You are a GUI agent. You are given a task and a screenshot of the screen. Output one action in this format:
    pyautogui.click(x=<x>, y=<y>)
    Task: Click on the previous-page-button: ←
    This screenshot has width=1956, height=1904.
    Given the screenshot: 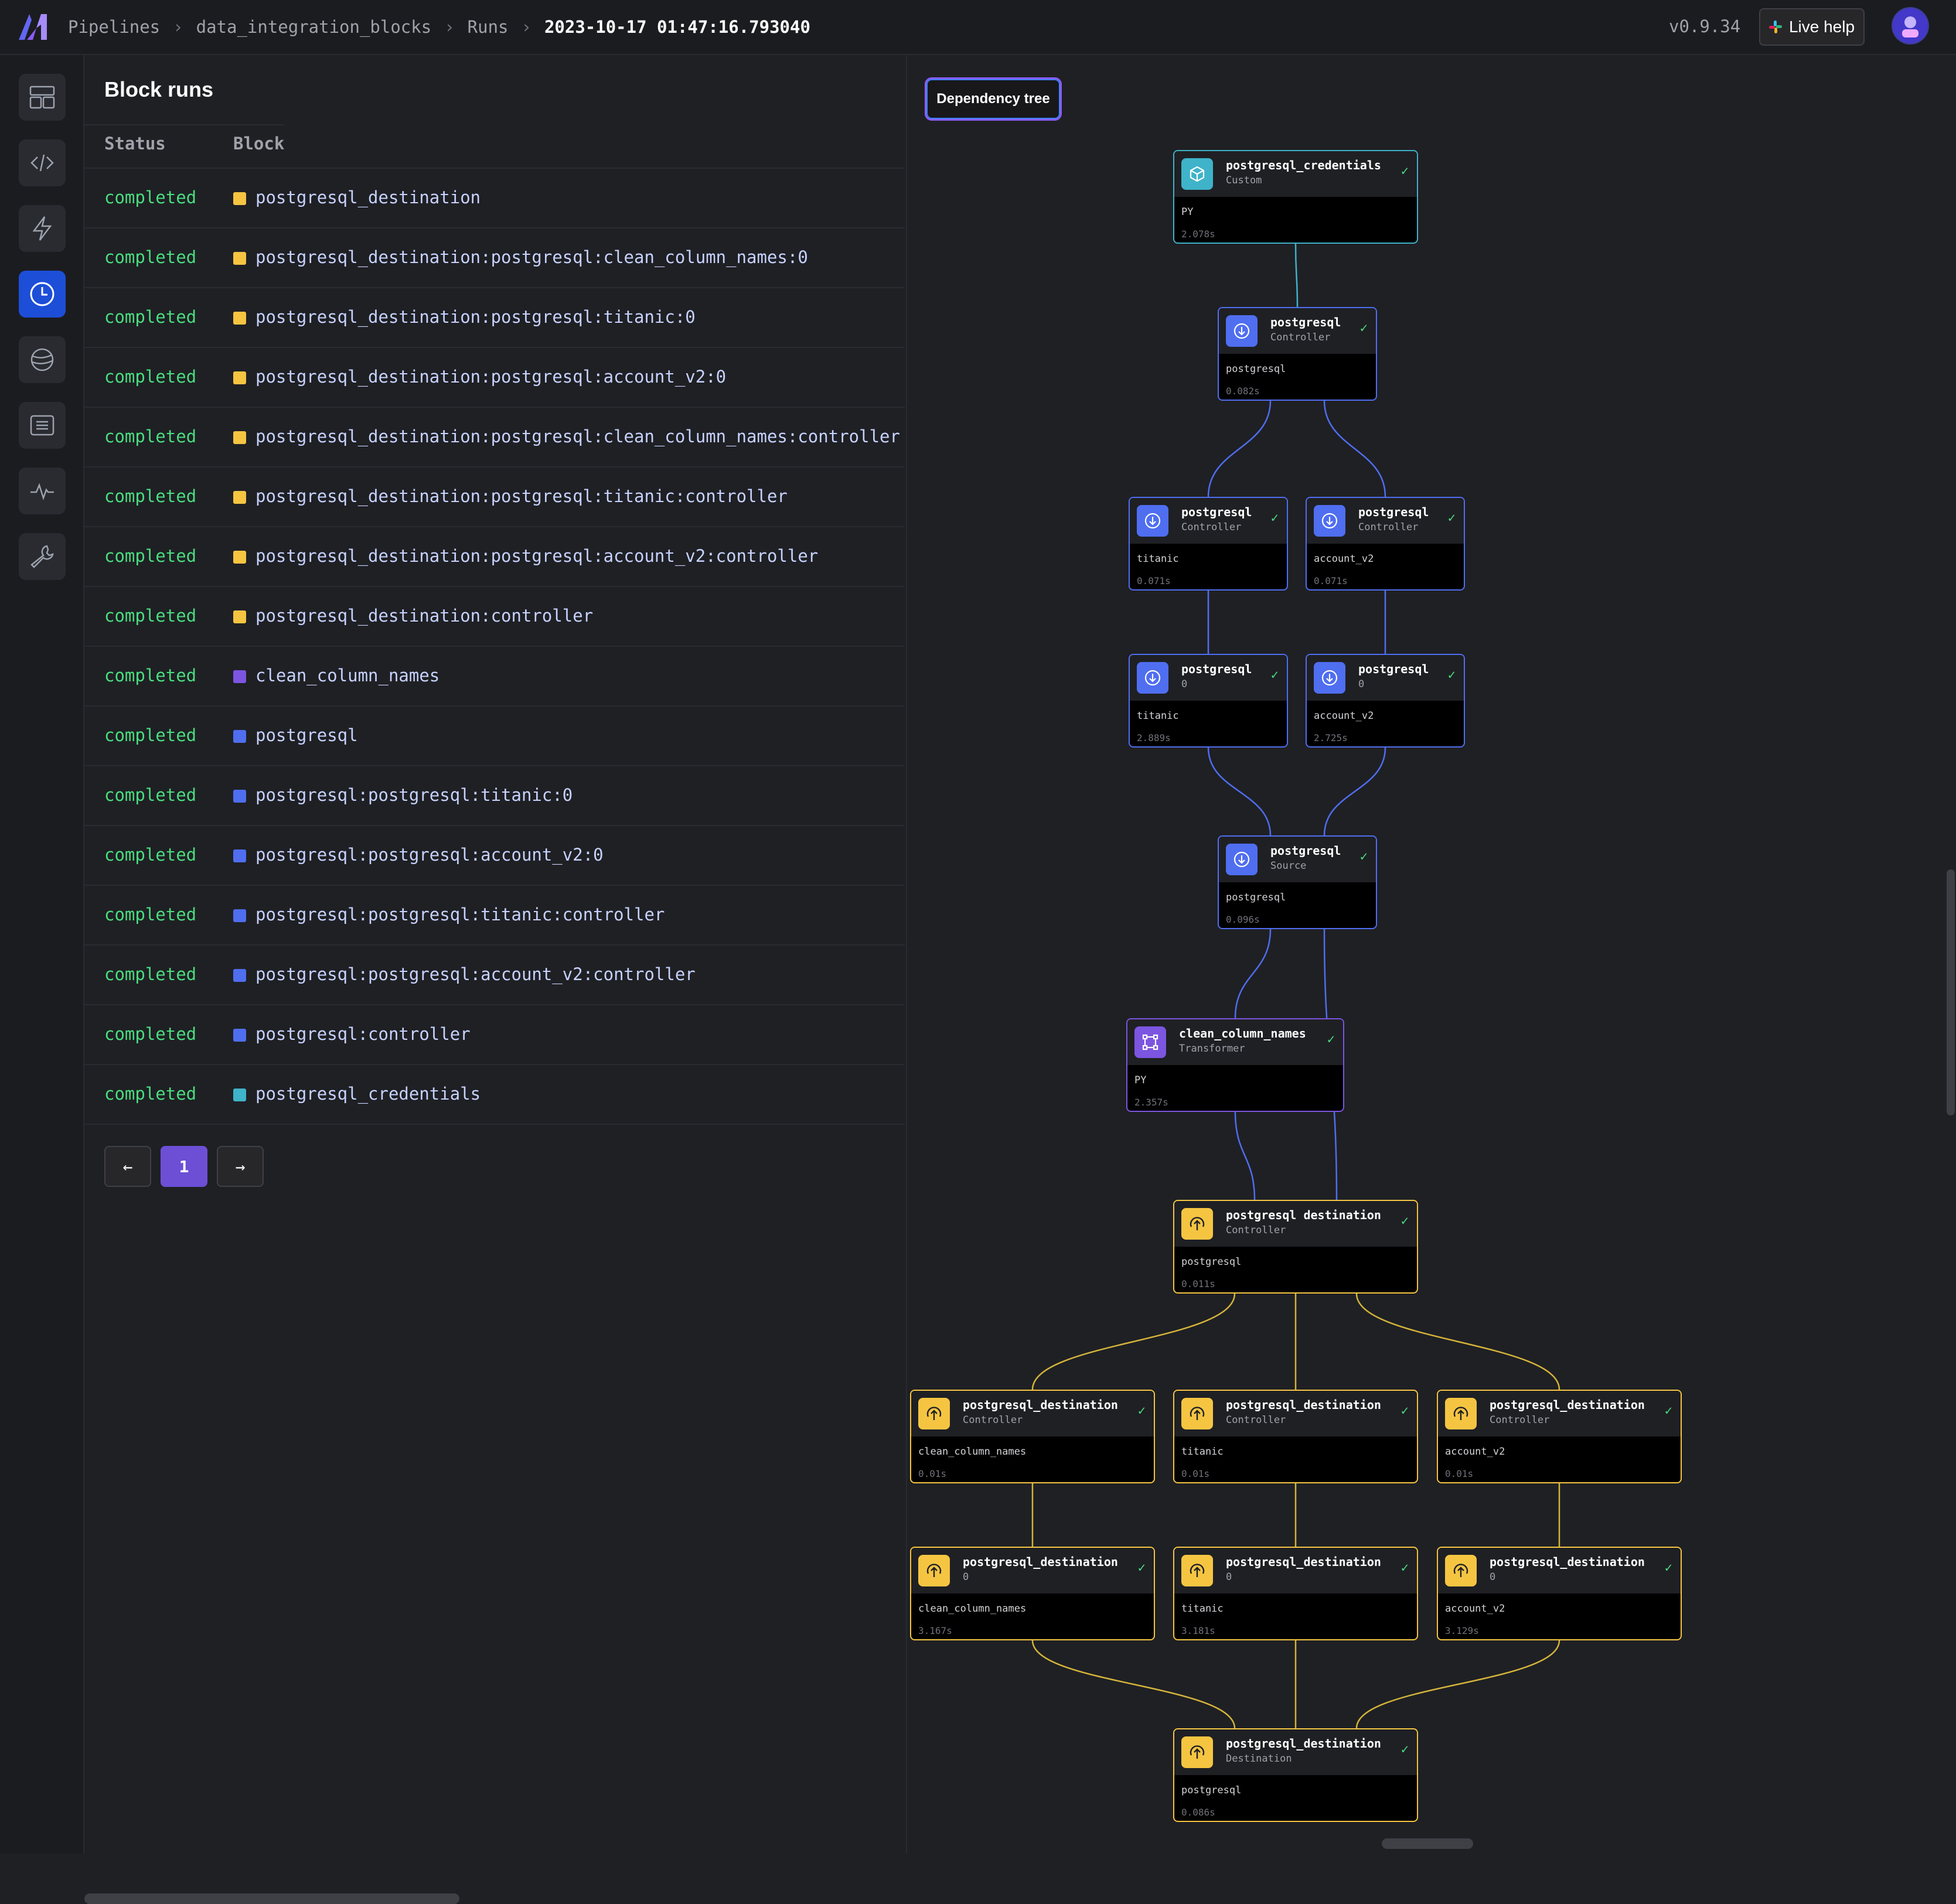 What is the action you would take?
    pyautogui.click(x=128, y=1166)
    